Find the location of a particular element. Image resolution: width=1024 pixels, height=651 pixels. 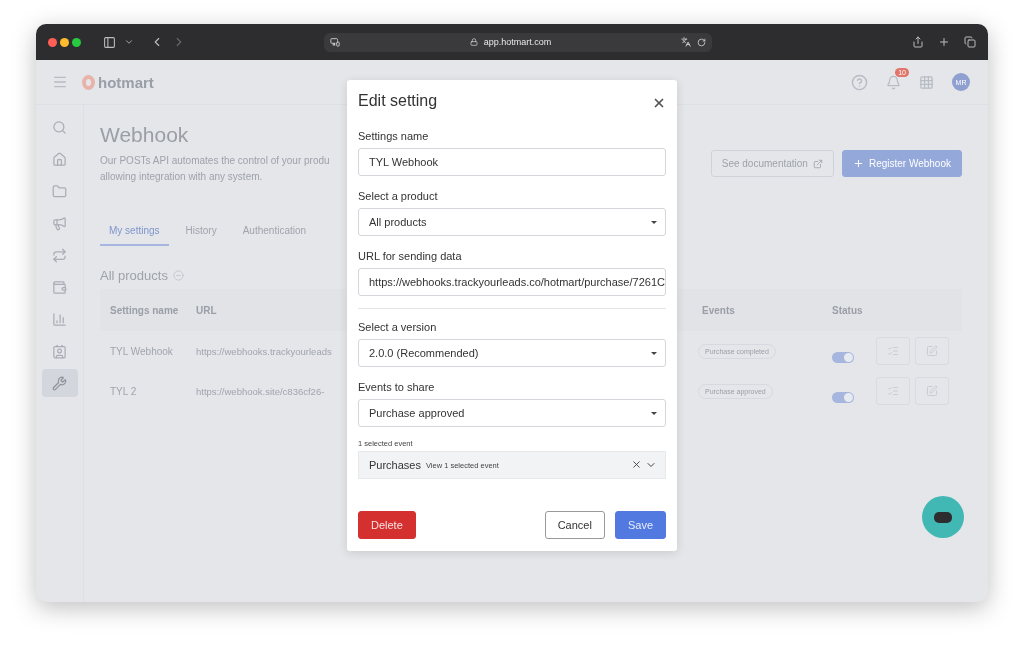

description-text: Our POSTs API automates the control of your produ is located at coordinates (215, 161).